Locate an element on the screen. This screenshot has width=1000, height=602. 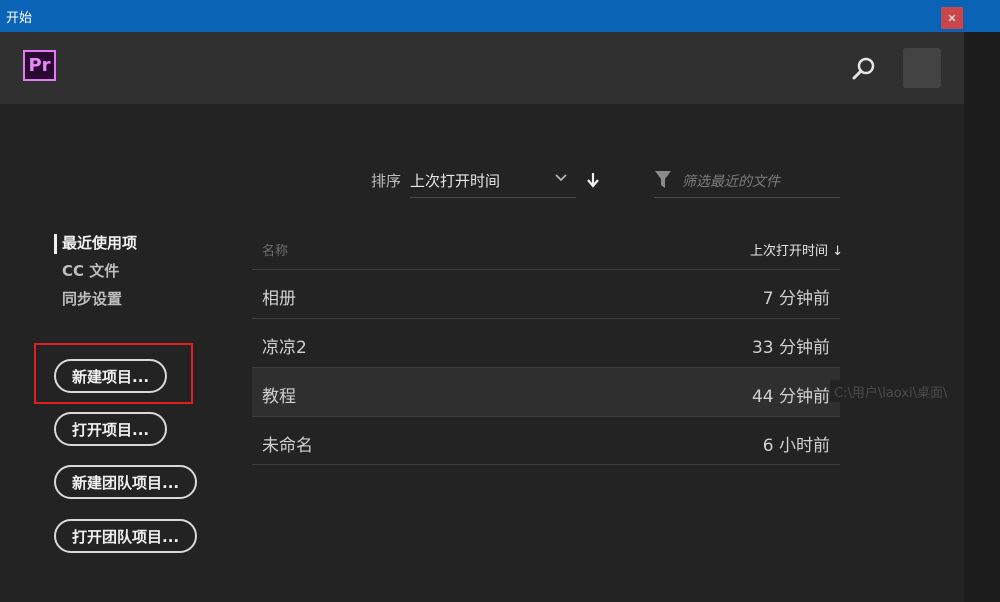
close-button: ✕ is located at coordinates (952, 18).